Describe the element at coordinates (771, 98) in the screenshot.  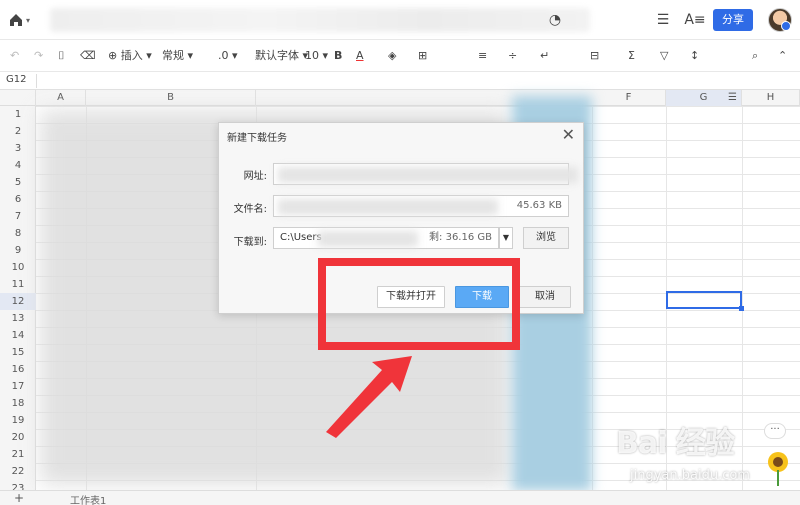
I see `column-header: H` at that location.